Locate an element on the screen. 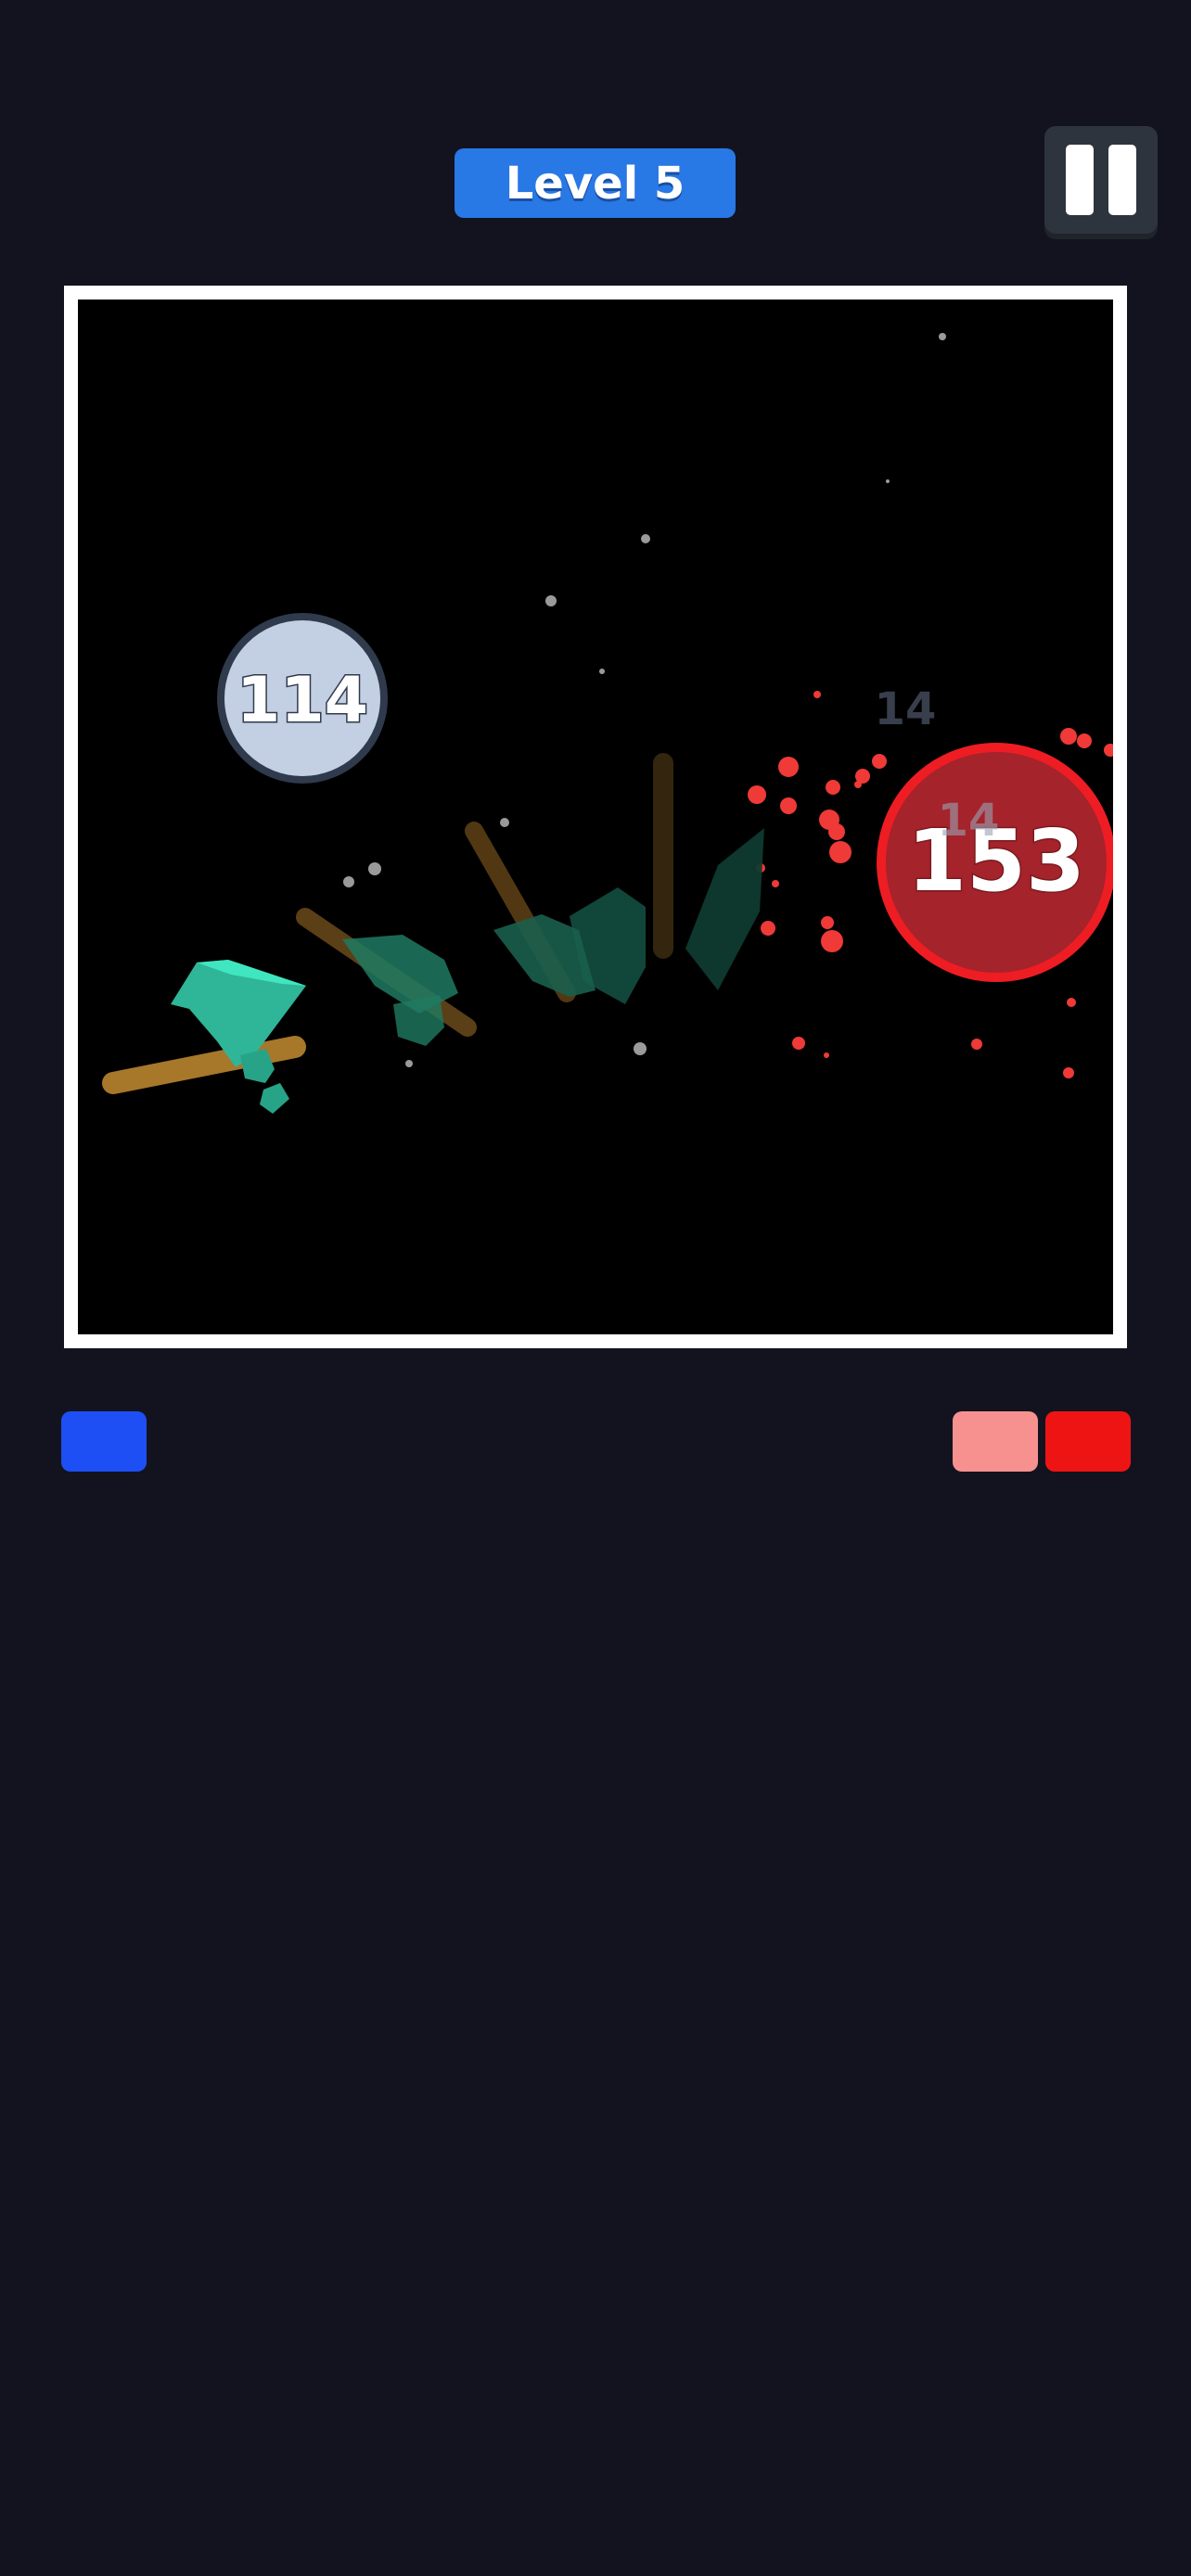 The width and height of the screenshot is (1191, 2576). pause-icon-bar is located at coordinates (1122, 180).